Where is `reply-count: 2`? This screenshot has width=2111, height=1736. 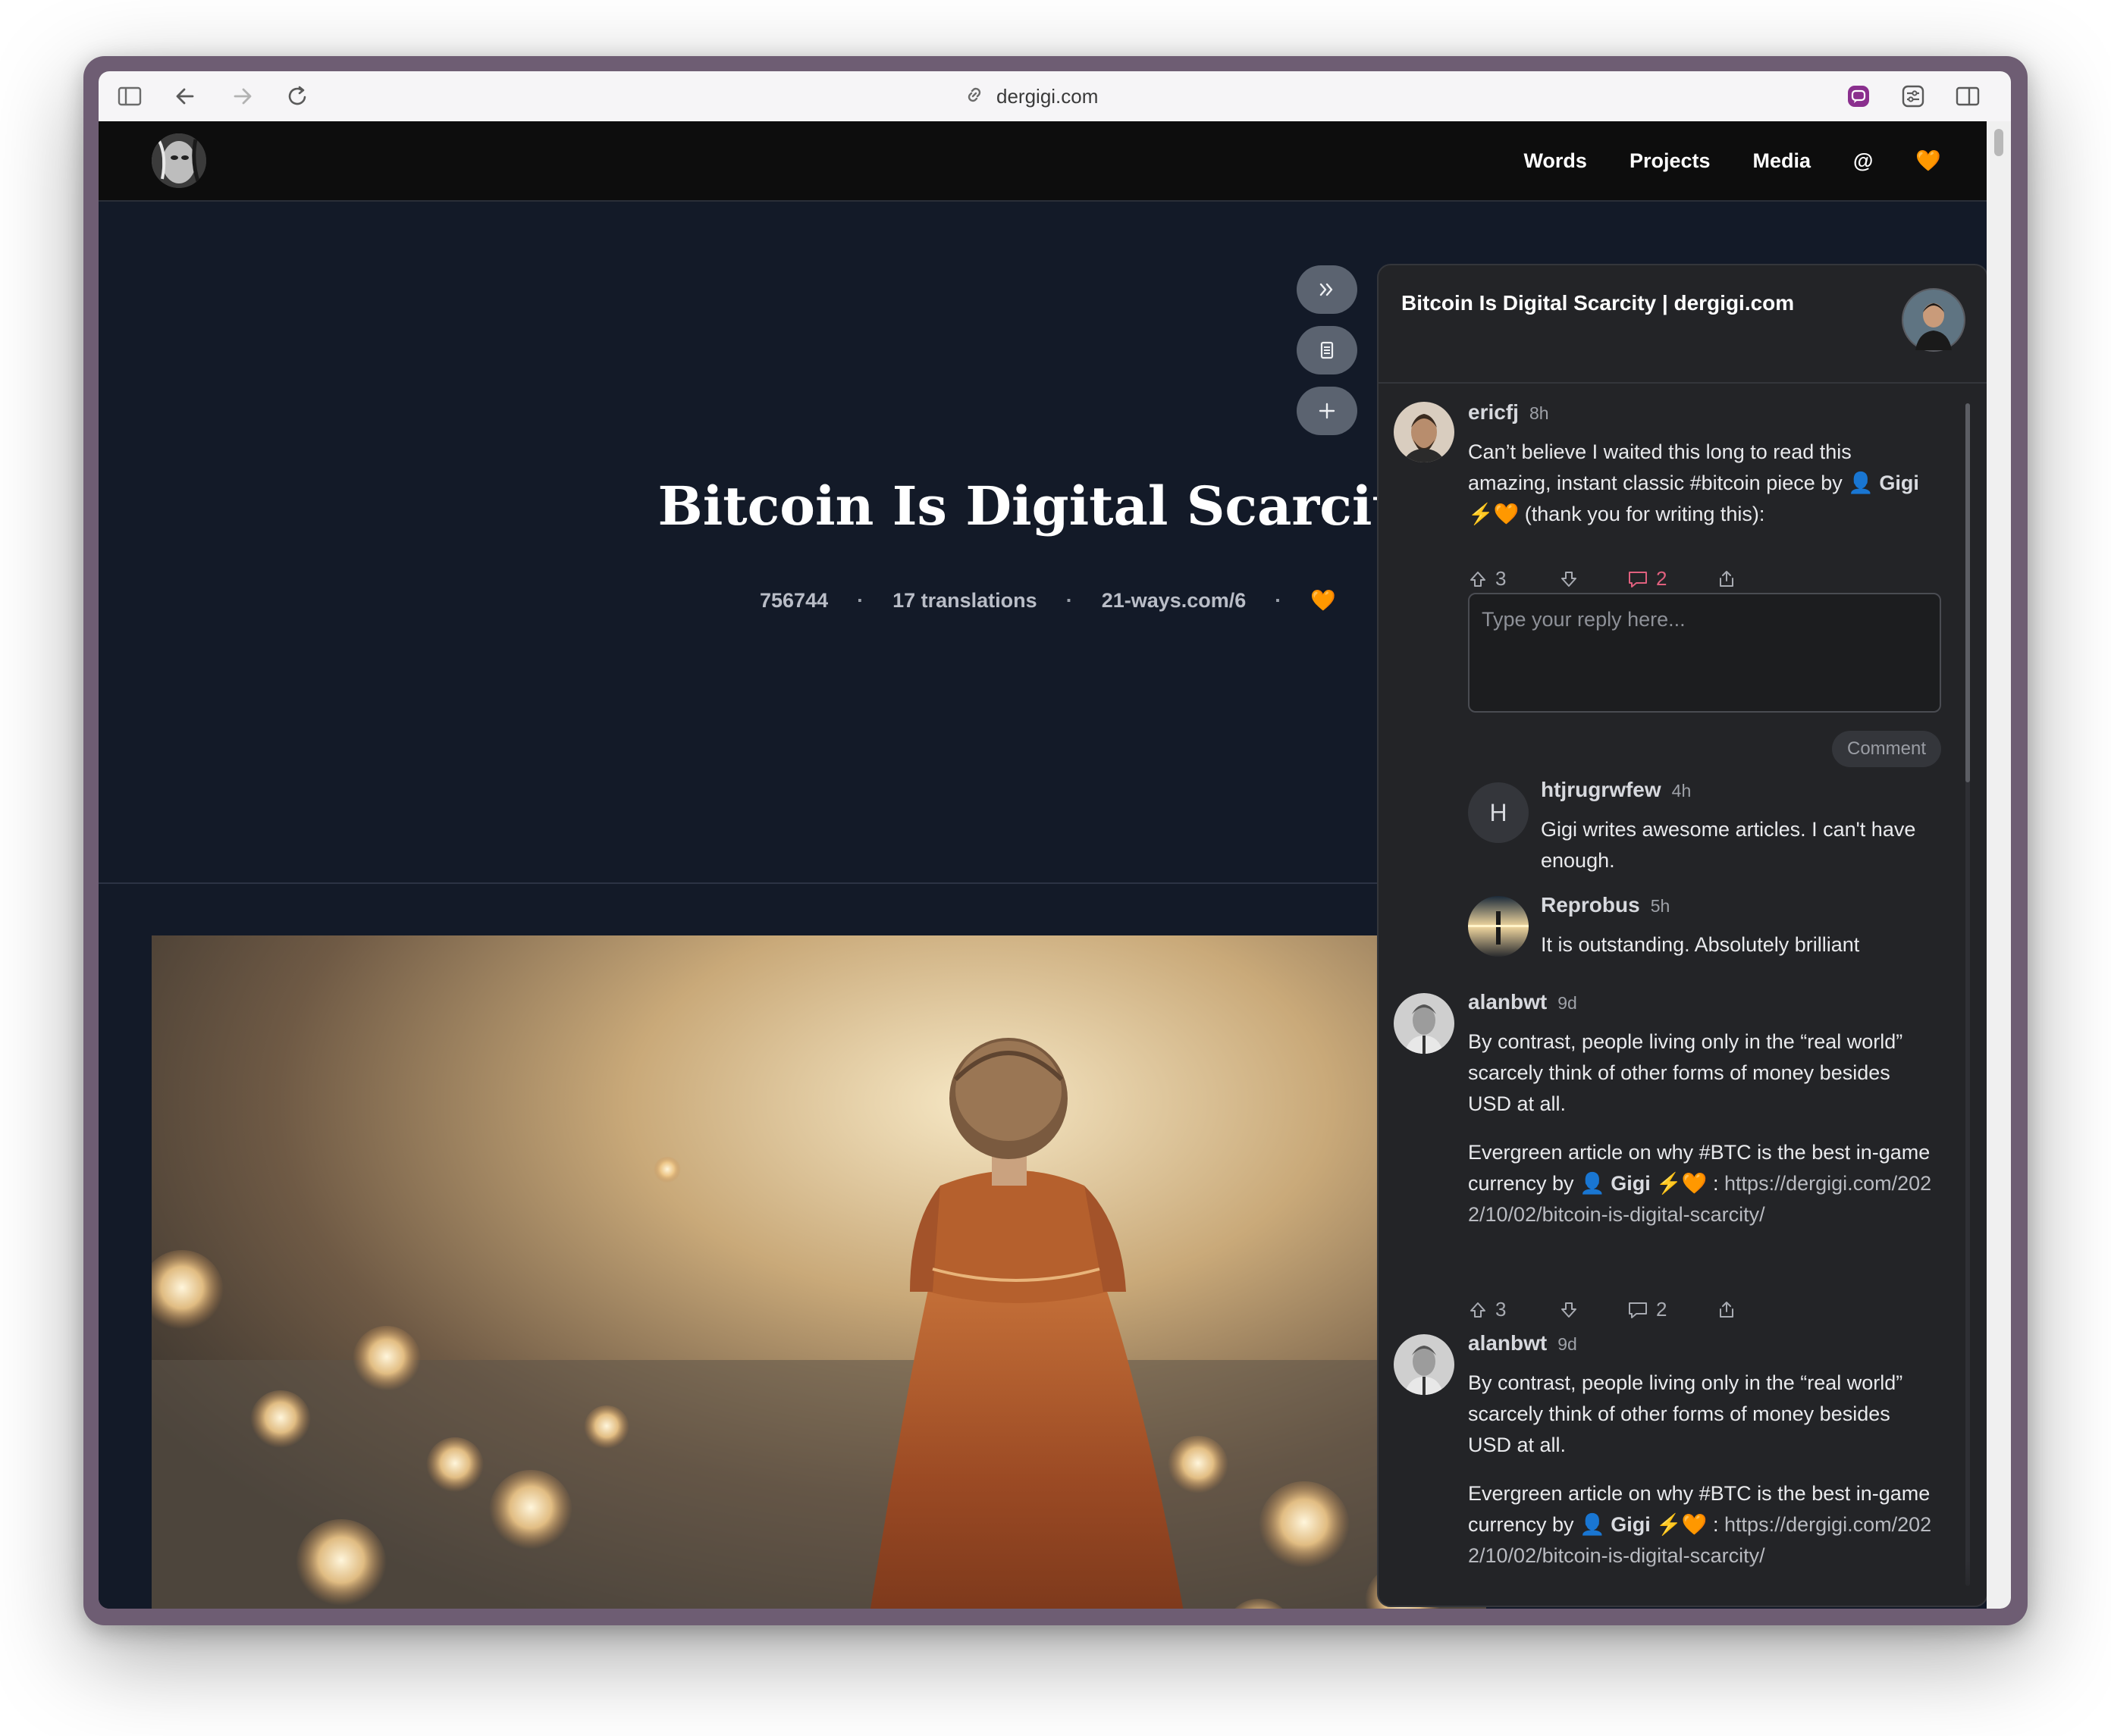 reply-count: 2 is located at coordinates (1662, 1309).